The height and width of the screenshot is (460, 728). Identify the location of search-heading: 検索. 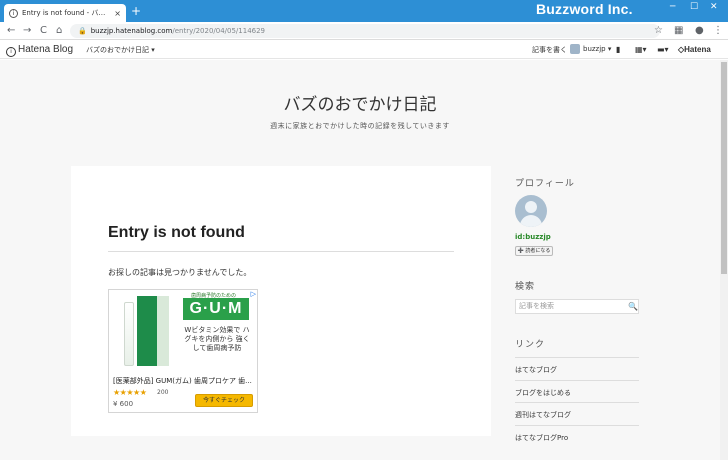
(525, 287).